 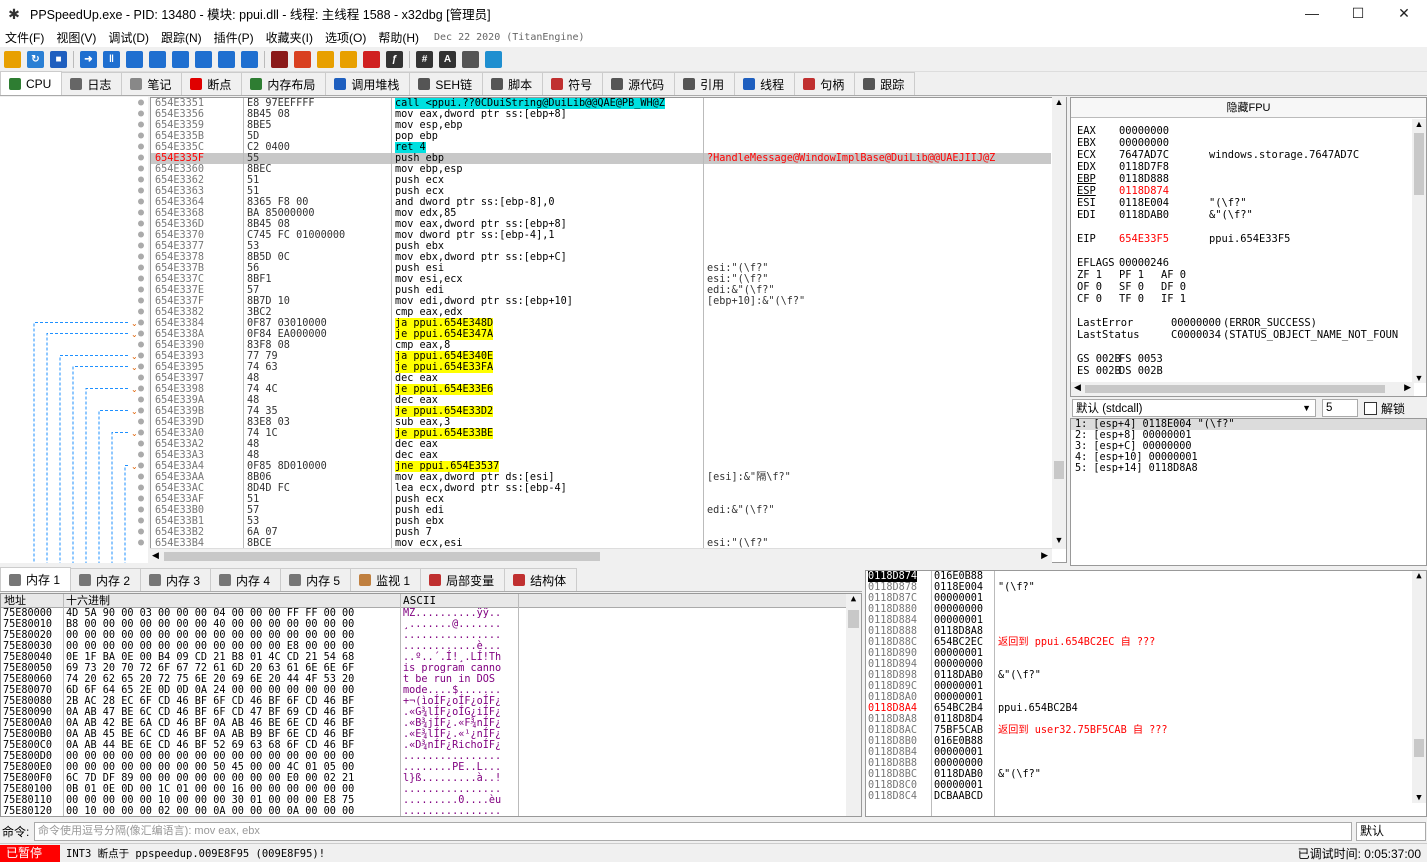 What do you see at coordinates (152, 83) in the screenshot?
I see `tab-notes: 笔记` at bounding box center [152, 83].